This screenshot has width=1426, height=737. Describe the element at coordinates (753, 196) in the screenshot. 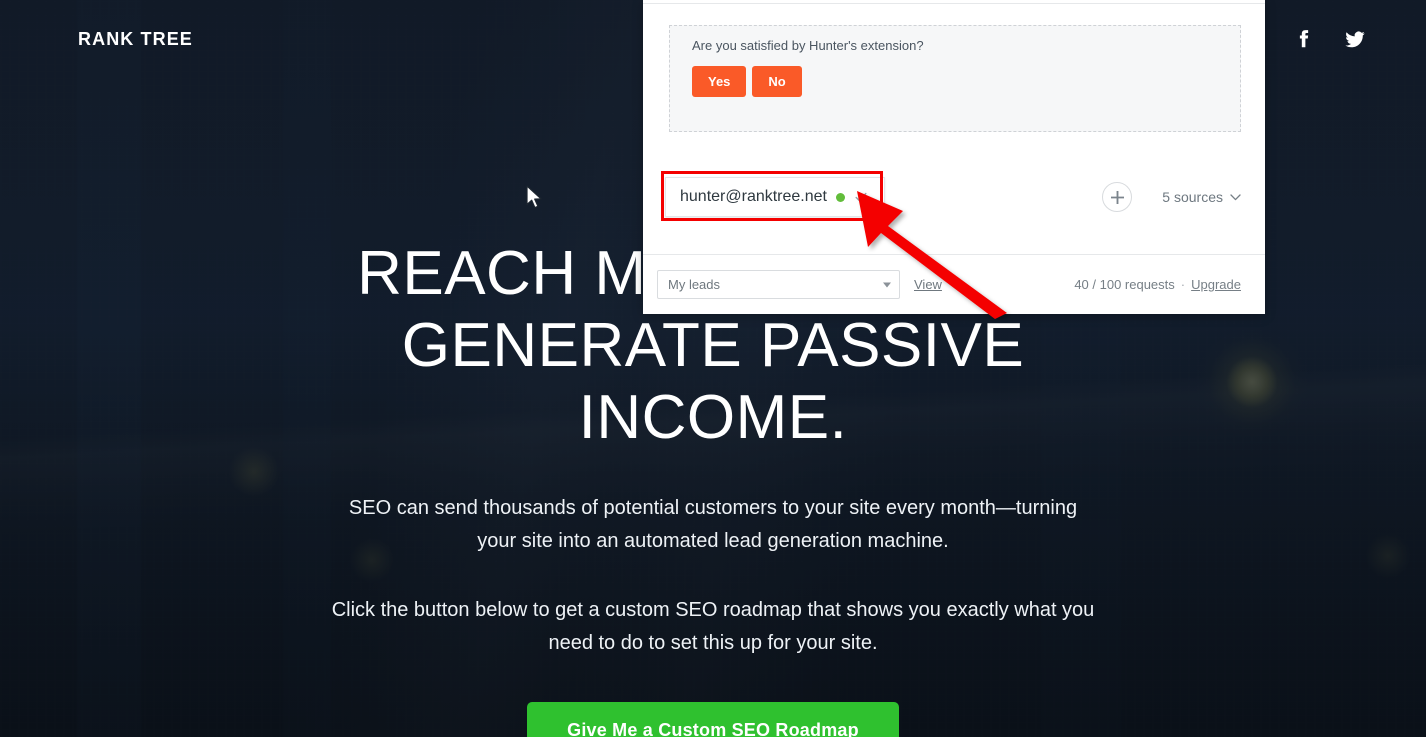

I see `email-address-text: hunter@ranktree.net` at that location.